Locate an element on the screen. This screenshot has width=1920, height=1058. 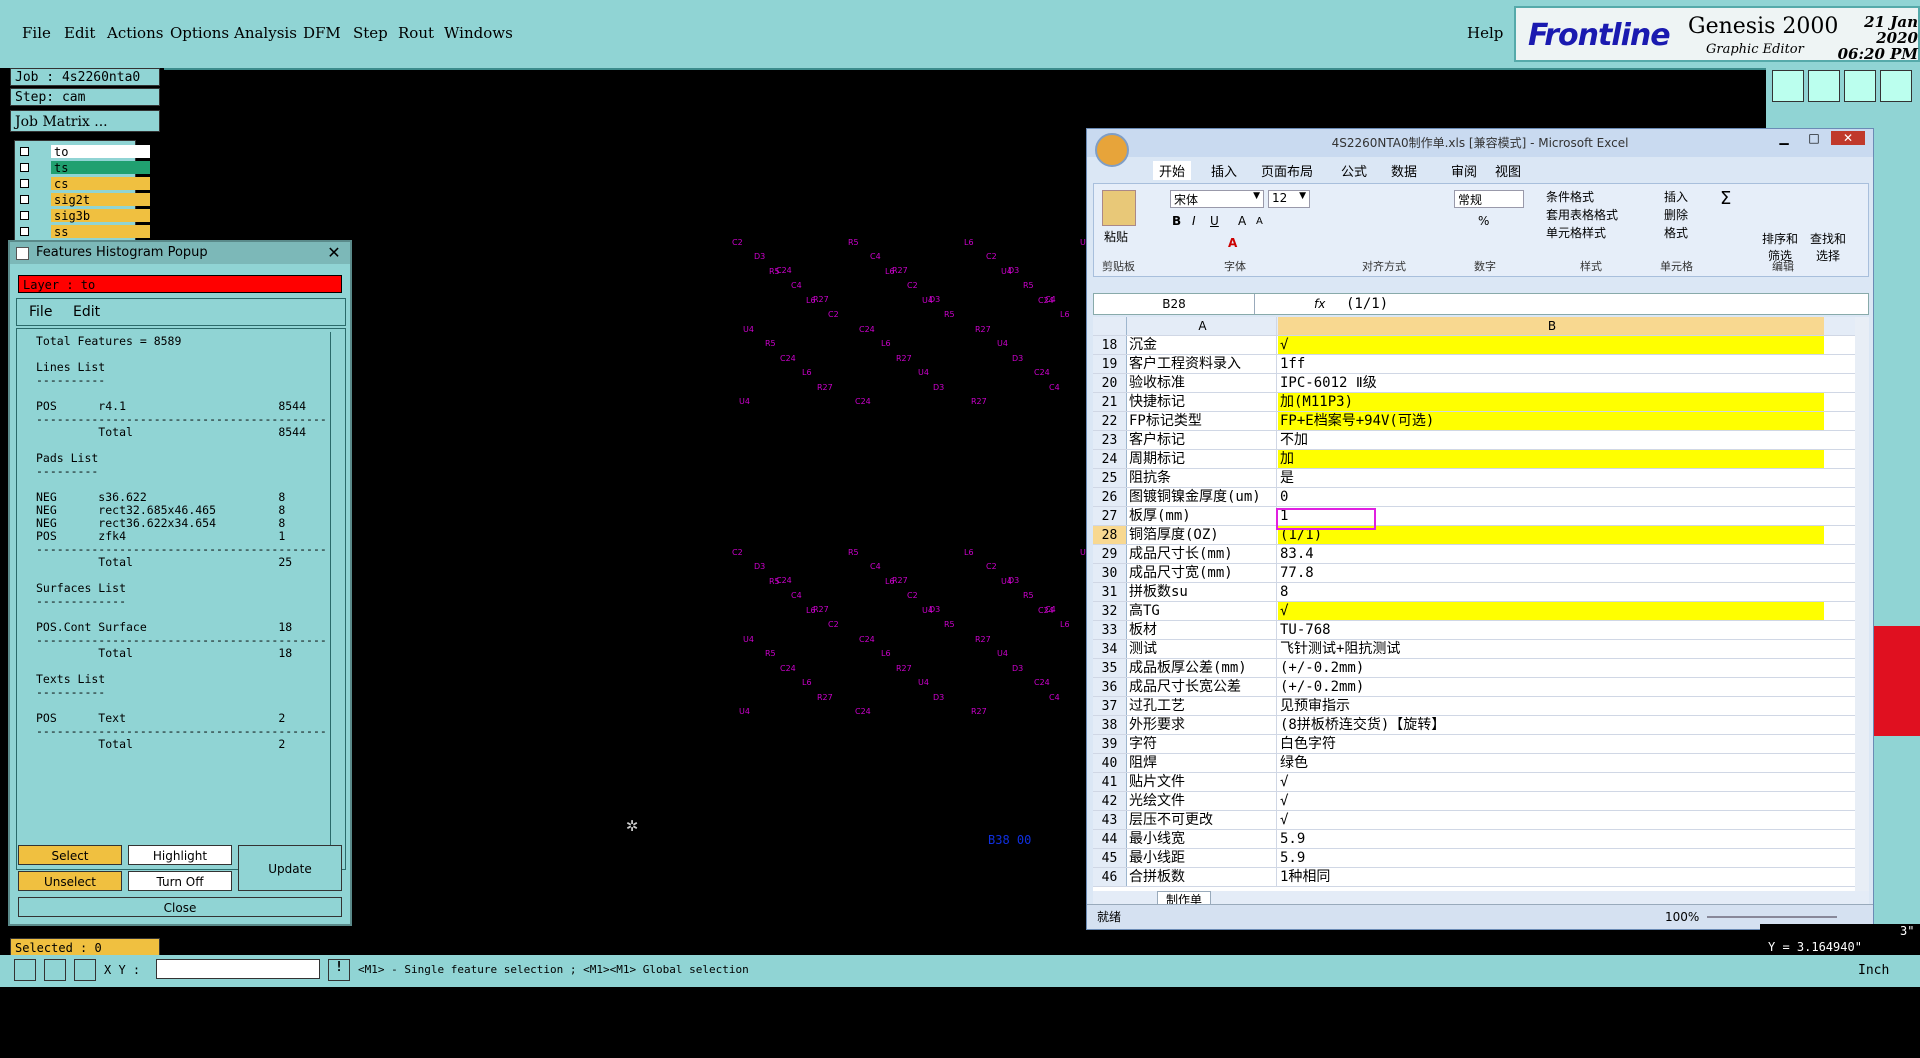
cell-a: 快捷标记 is located at coordinates (1202, 402).